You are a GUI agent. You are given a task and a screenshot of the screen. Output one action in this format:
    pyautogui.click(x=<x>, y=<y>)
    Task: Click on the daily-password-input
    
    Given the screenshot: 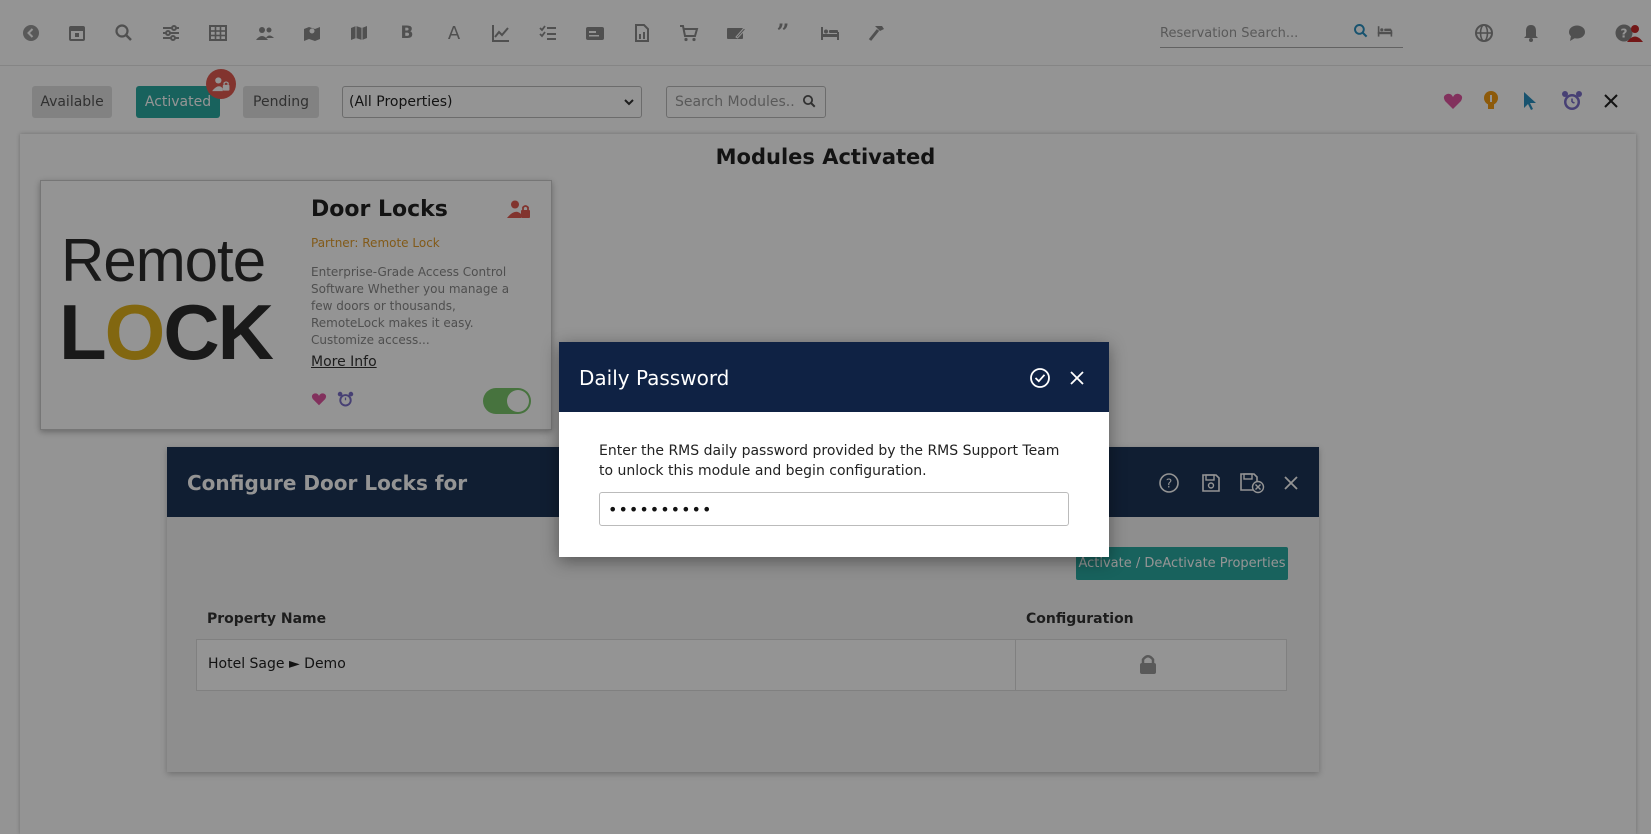 What is the action you would take?
    pyautogui.click(x=834, y=509)
    